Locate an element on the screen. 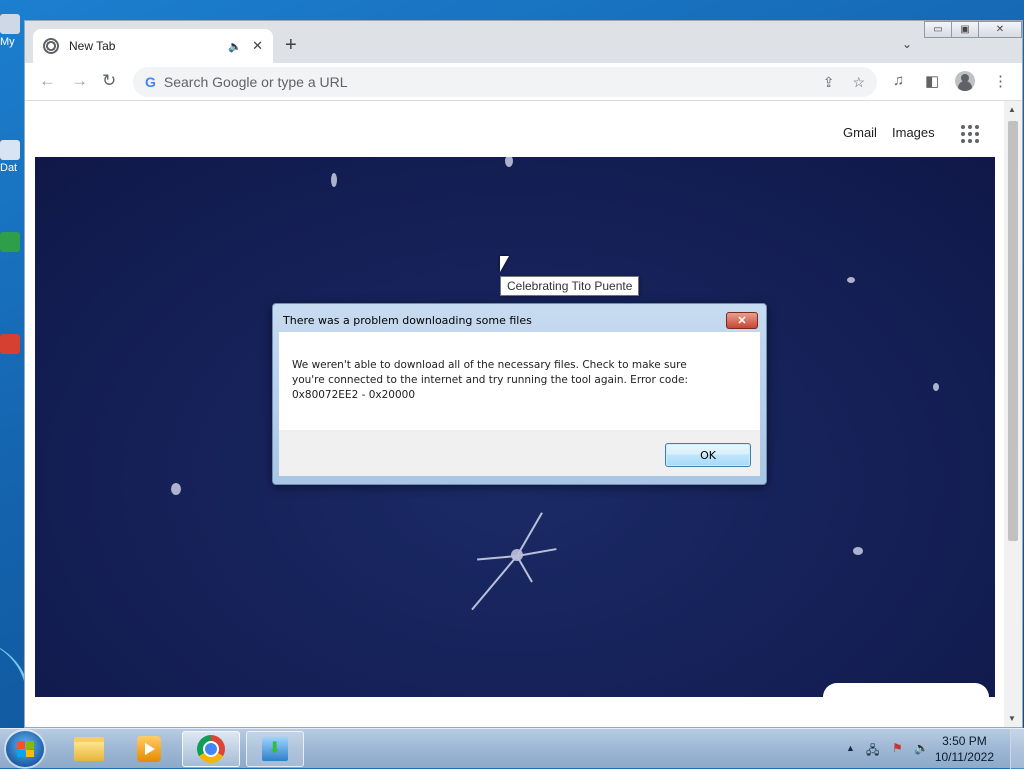 The width and height of the screenshot is (1024, 769). desktop-icon-green is located at coordinates (11, 243).